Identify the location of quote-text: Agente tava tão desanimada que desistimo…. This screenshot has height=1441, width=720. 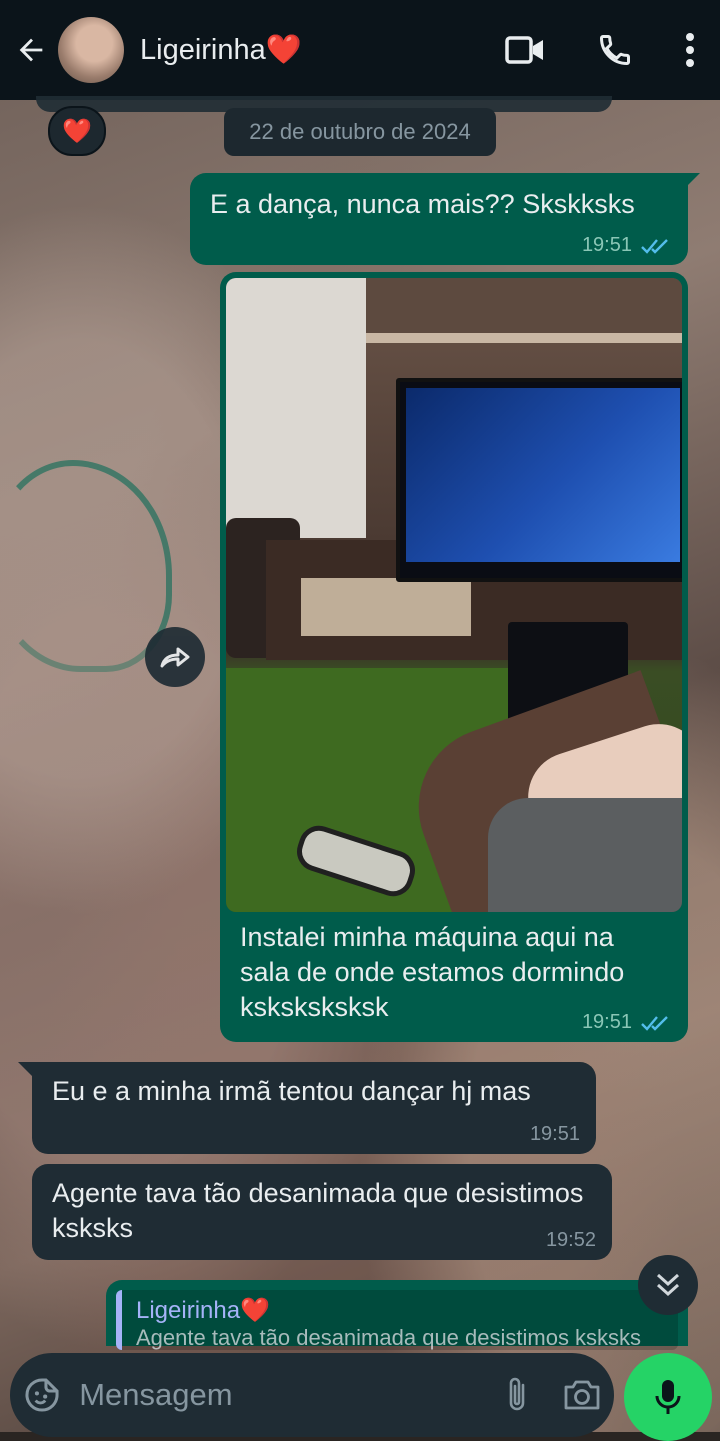
(389, 1337).